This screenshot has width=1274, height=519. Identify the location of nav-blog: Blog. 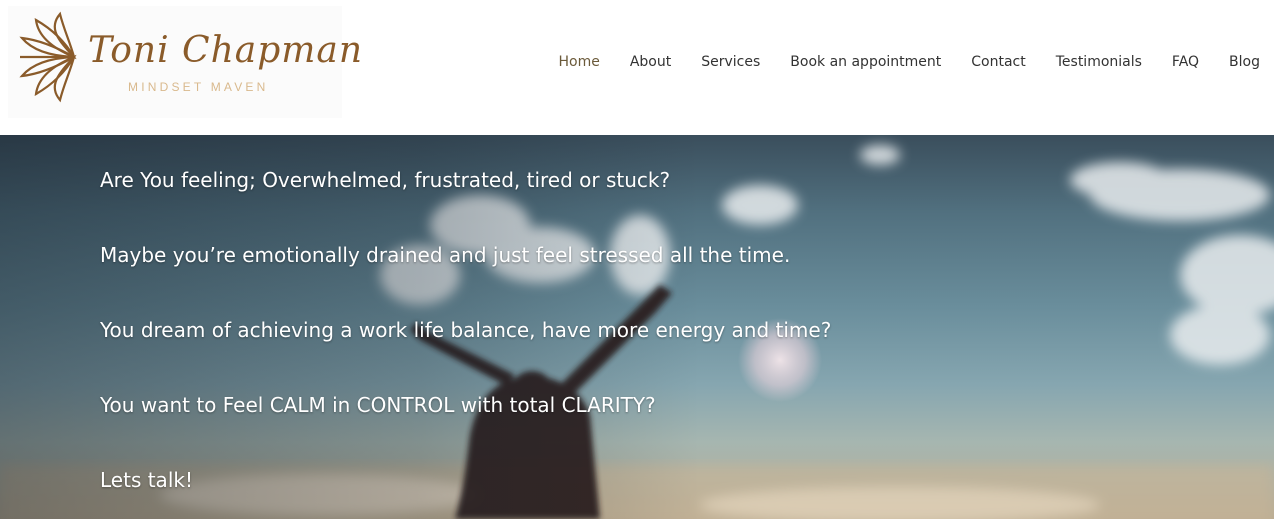
(1244, 62).